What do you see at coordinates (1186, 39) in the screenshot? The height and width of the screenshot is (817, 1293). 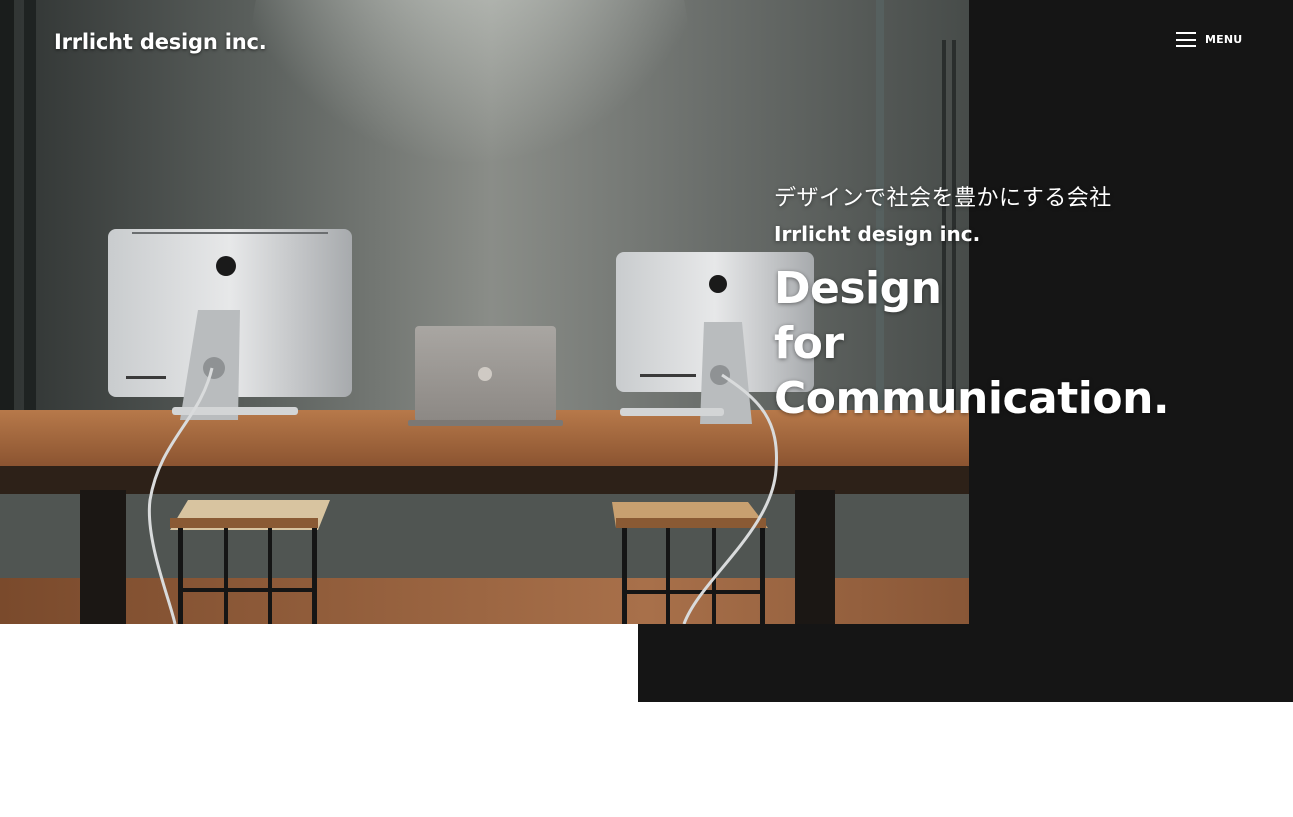 I see `hamburger-icon` at bounding box center [1186, 39].